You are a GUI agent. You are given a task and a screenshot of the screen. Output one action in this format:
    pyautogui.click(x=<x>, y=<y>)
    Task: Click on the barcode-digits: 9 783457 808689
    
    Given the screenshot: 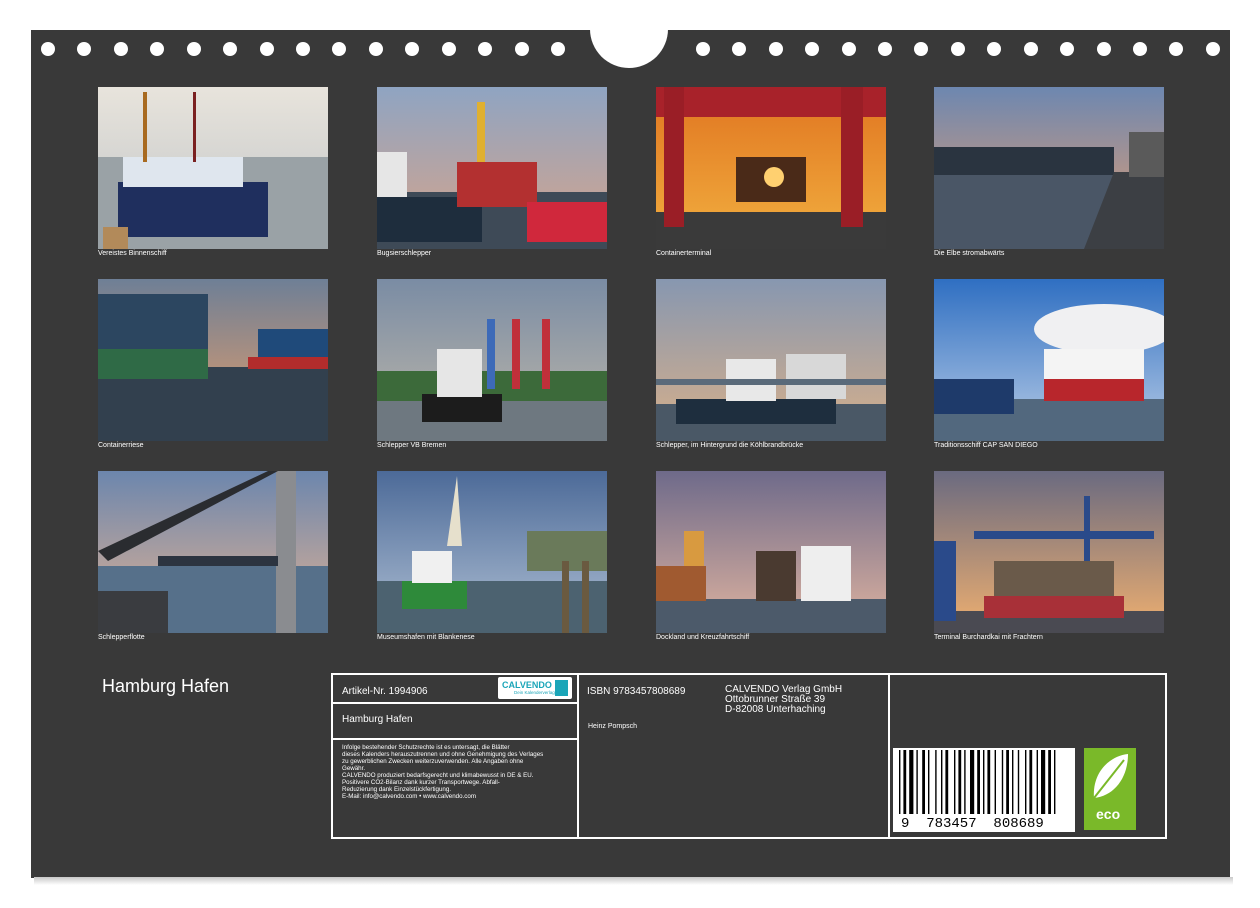 What is the action you would take?
    pyautogui.click(x=972, y=824)
    